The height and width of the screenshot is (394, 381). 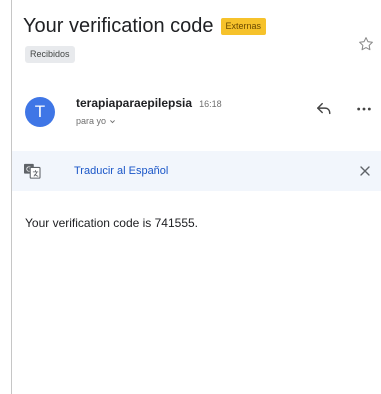 What do you see at coordinates (118, 25) in the screenshot?
I see `email-subject: Your verification code` at bounding box center [118, 25].